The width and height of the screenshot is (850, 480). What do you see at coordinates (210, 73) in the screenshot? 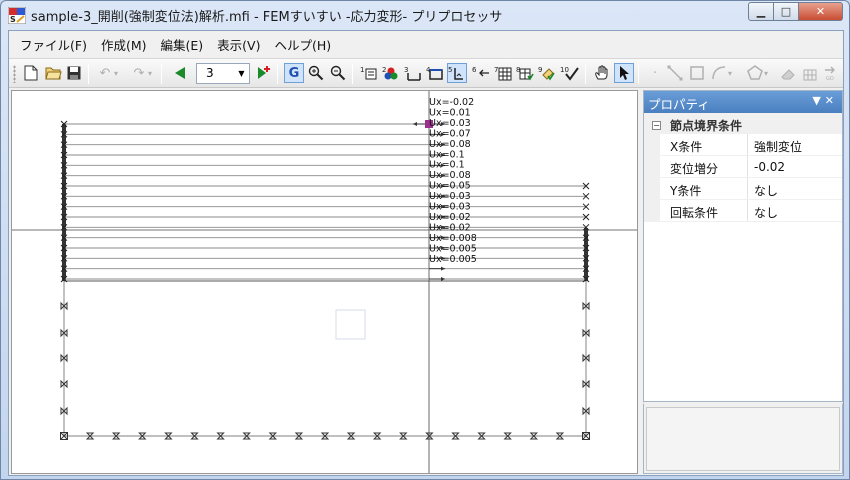
I see `step-select-value: 3` at bounding box center [210, 73].